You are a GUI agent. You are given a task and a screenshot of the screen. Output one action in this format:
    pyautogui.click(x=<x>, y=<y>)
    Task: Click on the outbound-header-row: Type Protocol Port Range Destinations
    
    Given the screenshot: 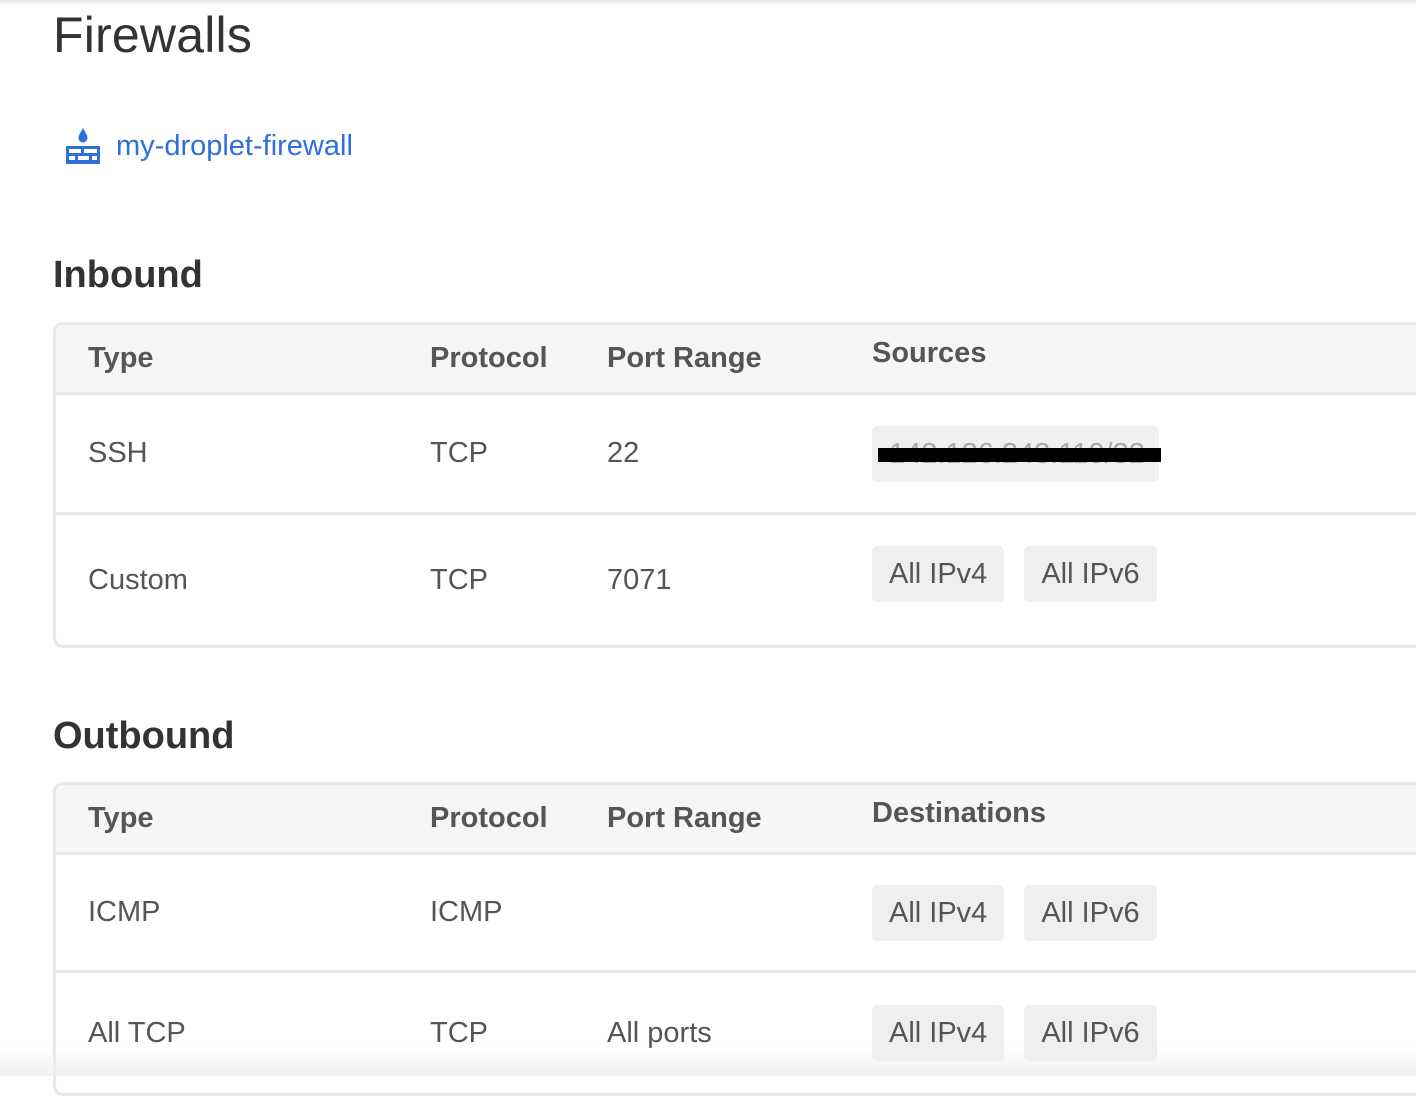 What is the action you would take?
    pyautogui.click(x=736, y=820)
    